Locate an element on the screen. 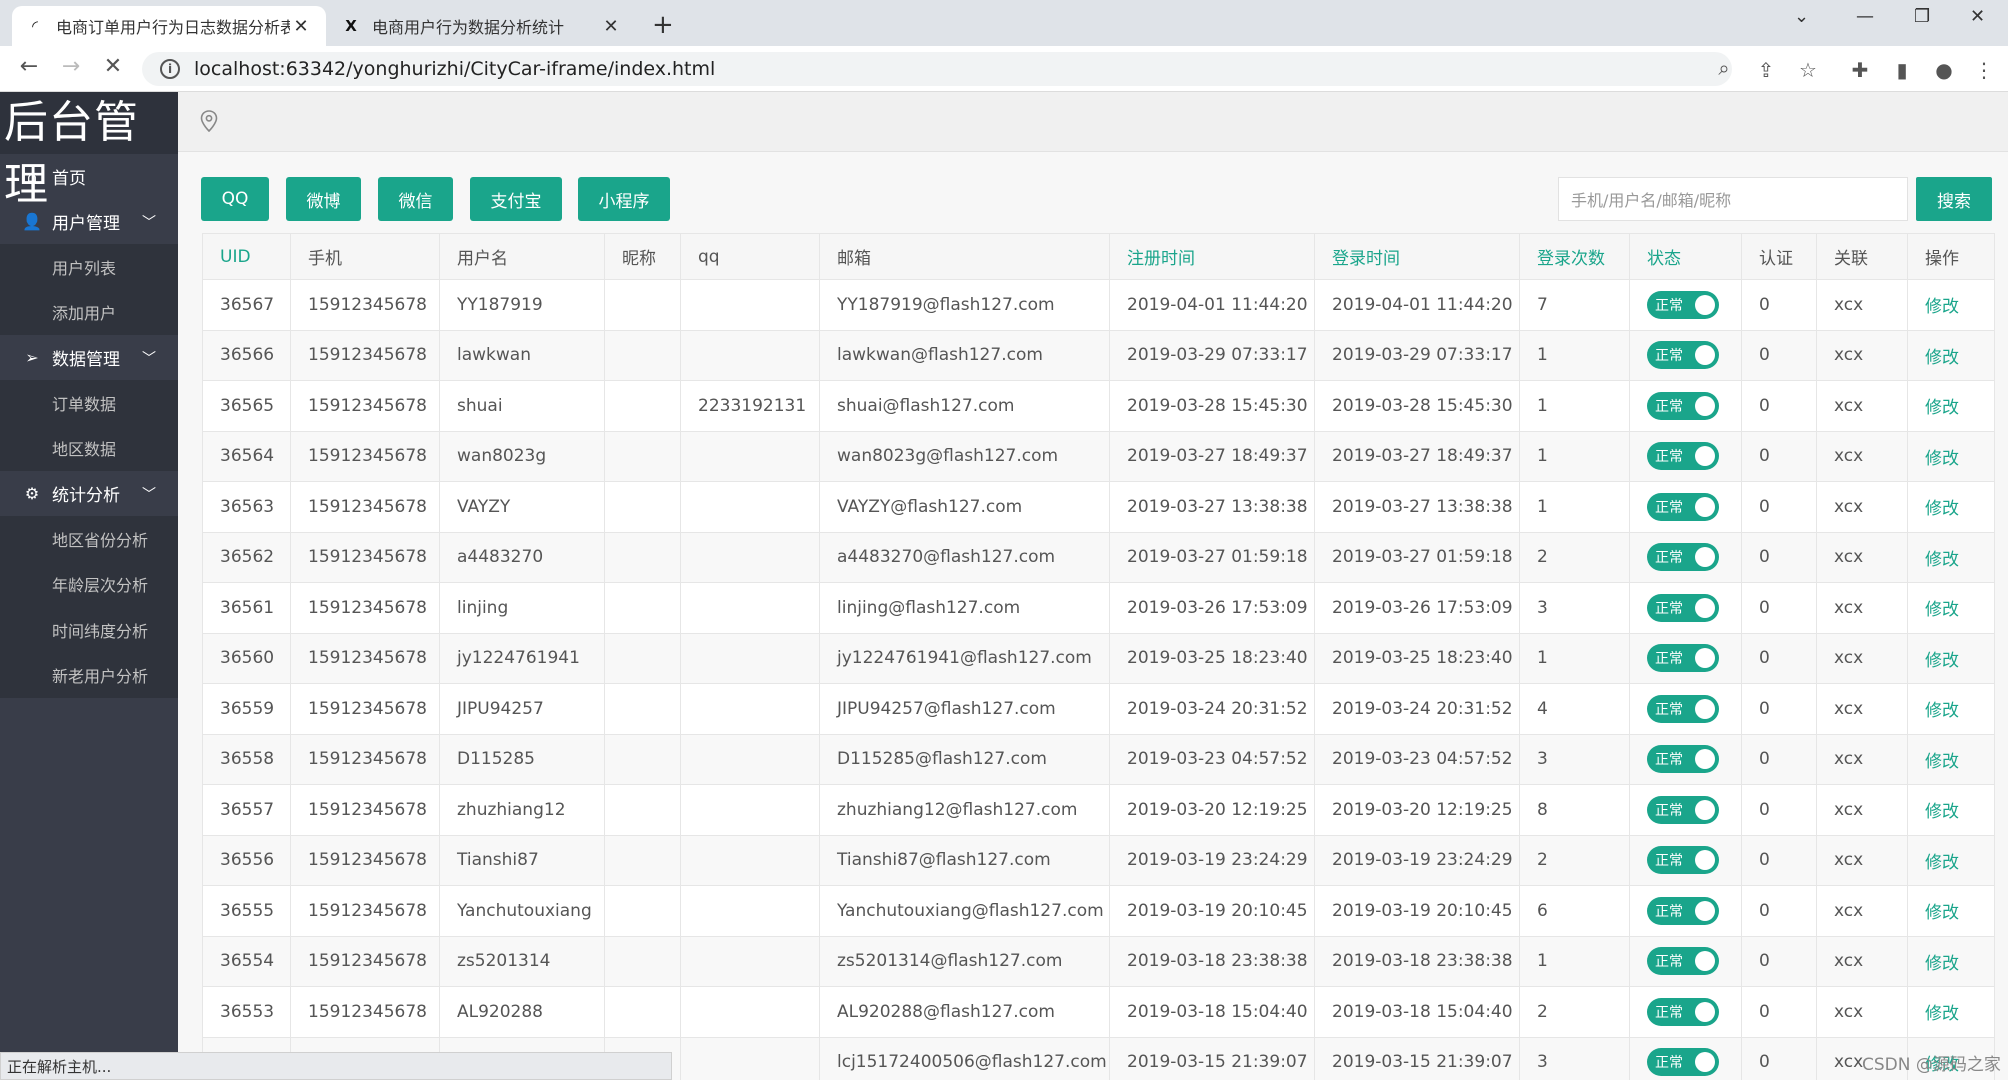  sidebar-item-order-data: 订单数据 is located at coordinates (89, 403).